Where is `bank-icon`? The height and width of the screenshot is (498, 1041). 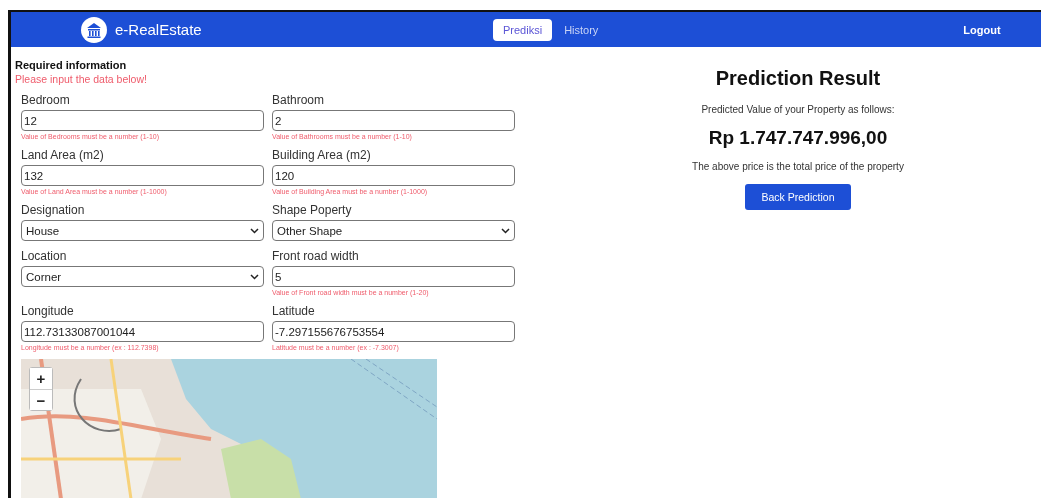 bank-icon is located at coordinates (94, 29).